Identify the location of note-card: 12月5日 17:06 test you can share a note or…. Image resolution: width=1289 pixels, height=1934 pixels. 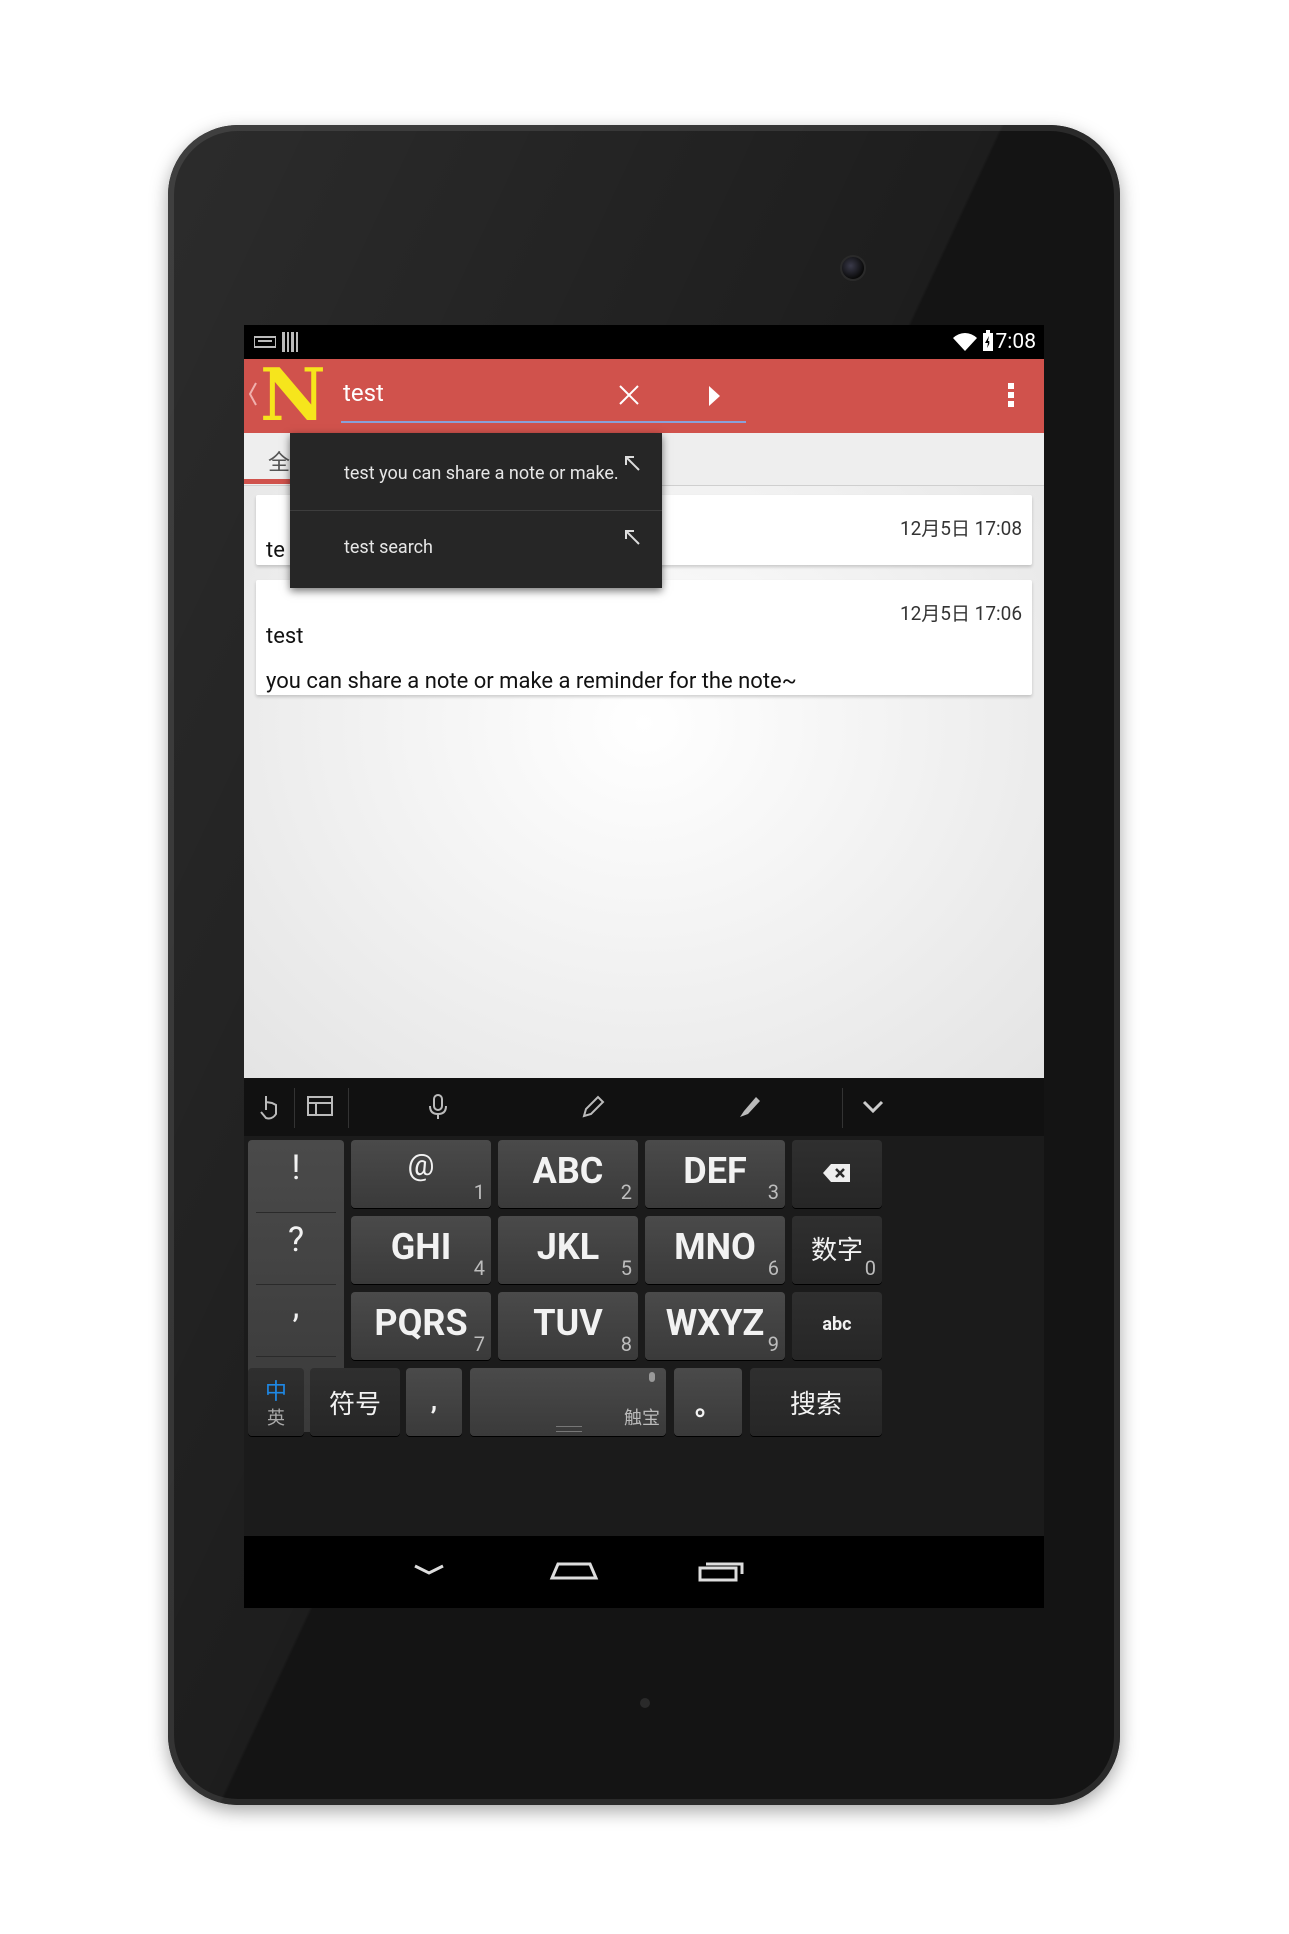
(644, 637).